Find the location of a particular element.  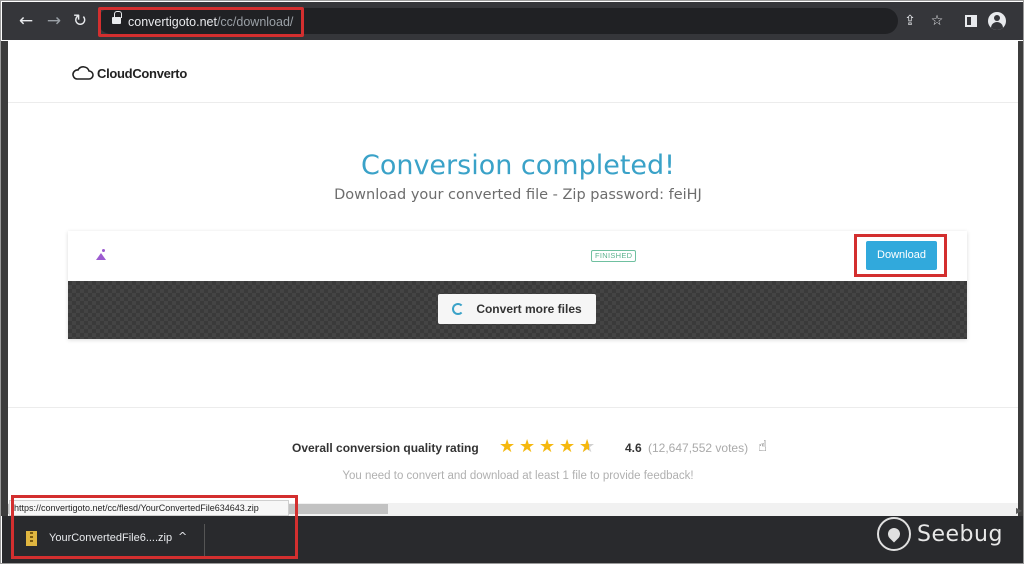

back-arrow-icon: ← is located at coordinates (26, 21).